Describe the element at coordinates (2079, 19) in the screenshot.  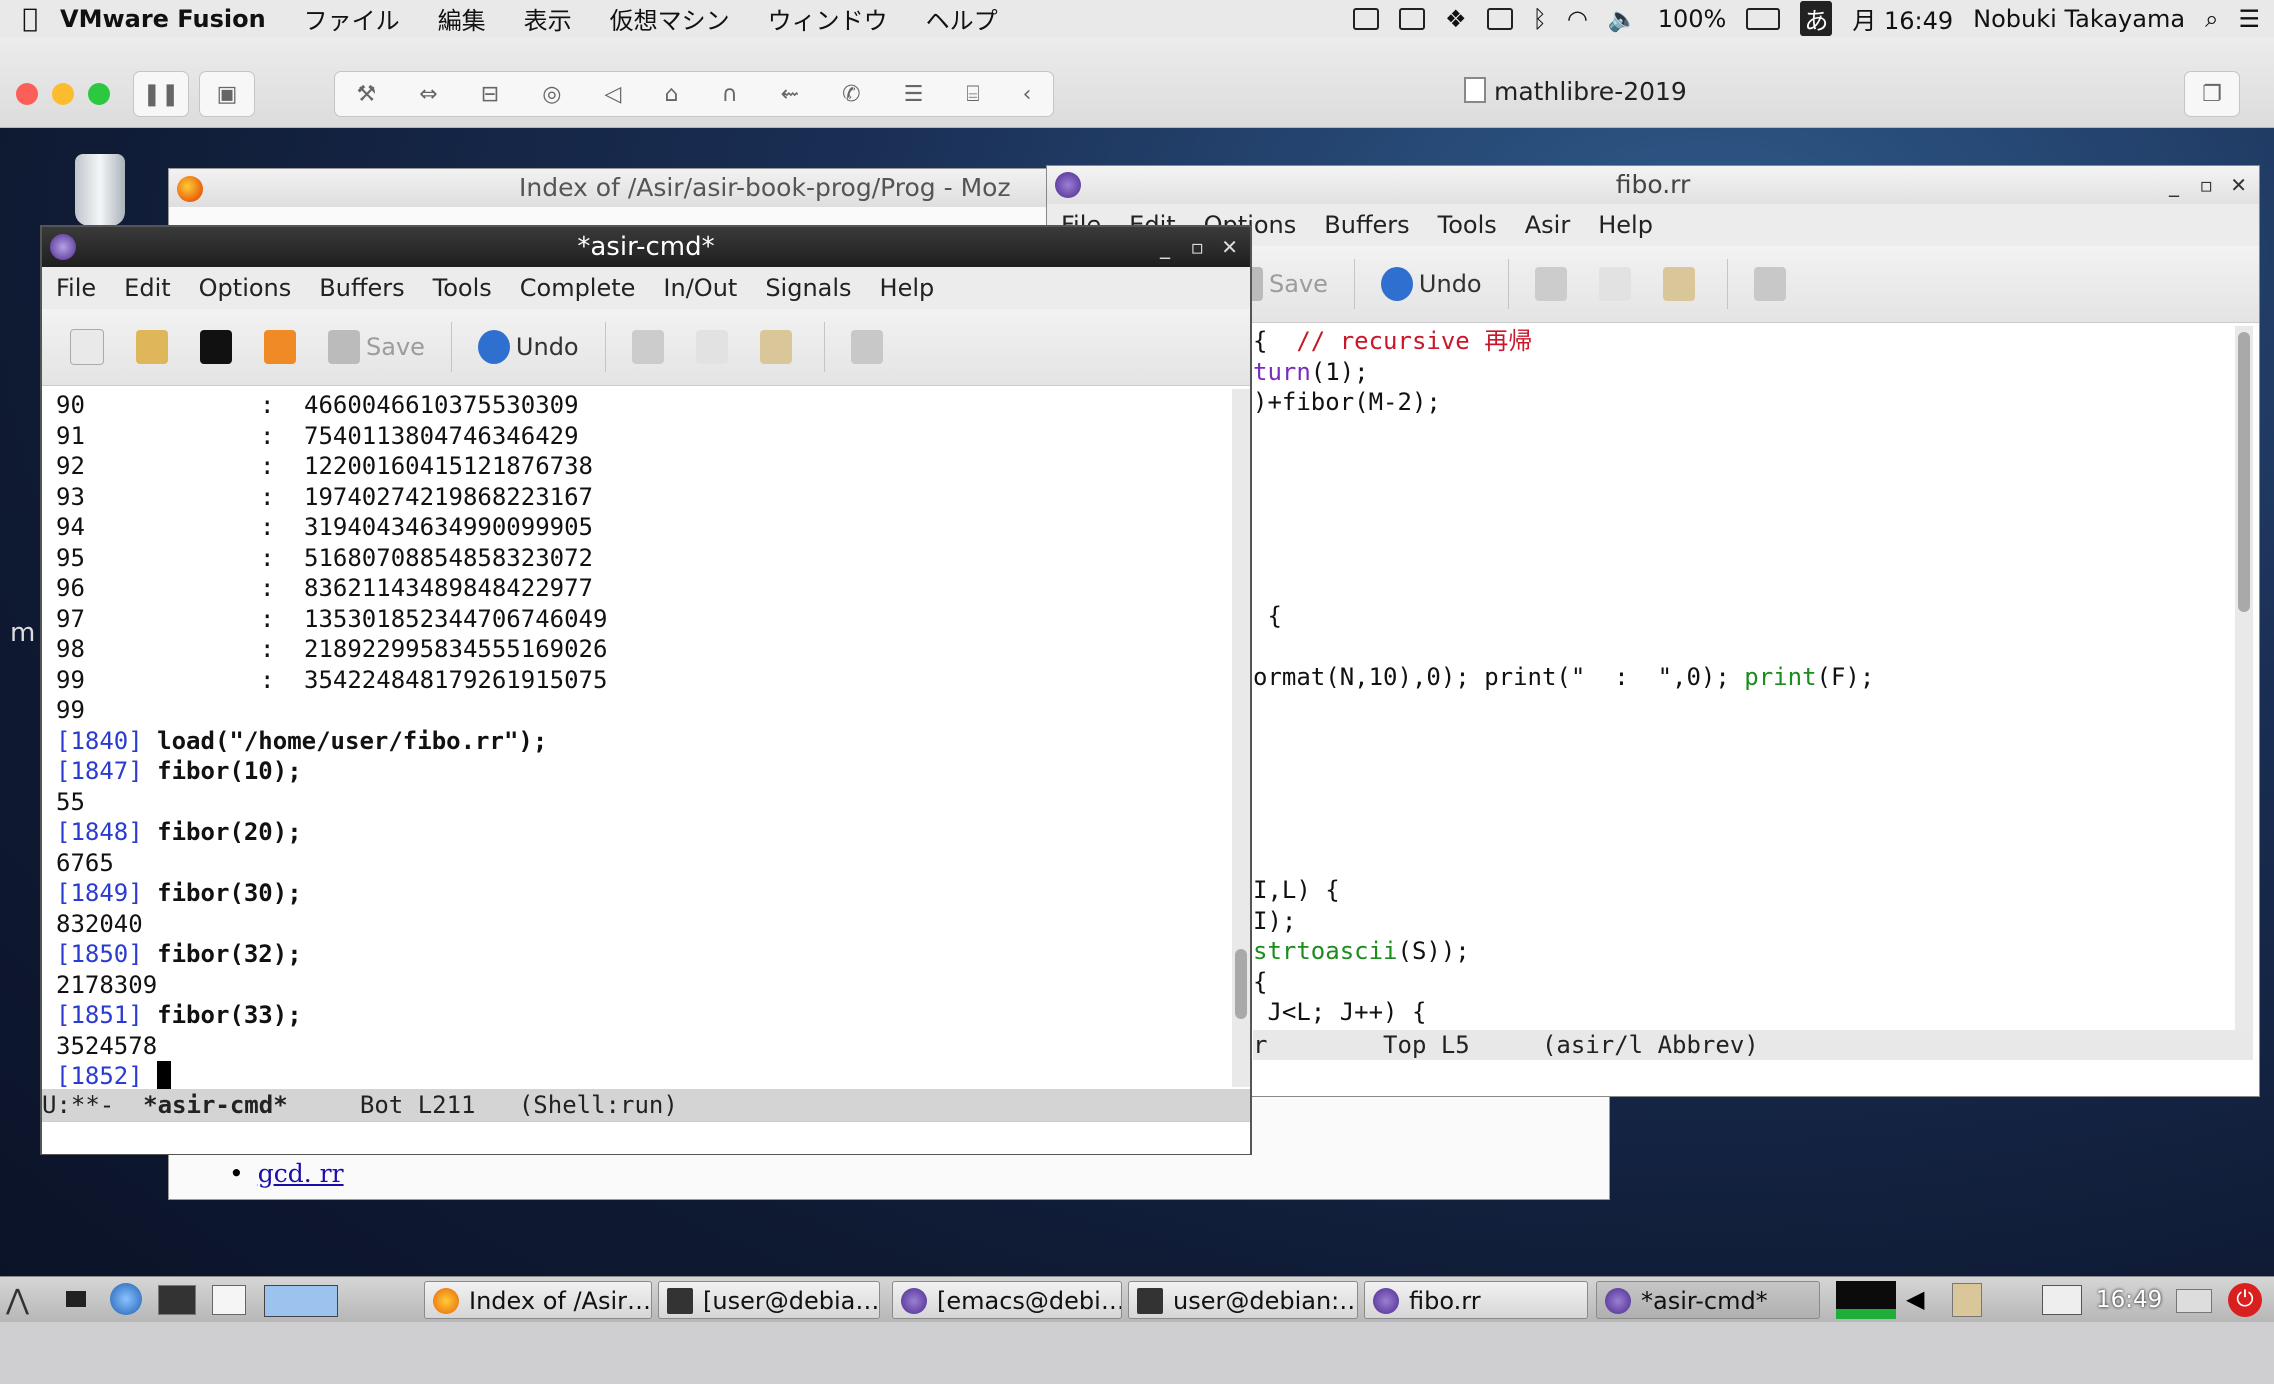
I see `user-name: Nobuki Takayama` at that location.